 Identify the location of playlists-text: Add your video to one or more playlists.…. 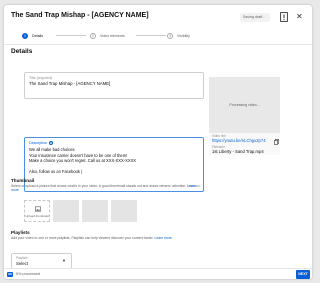
(82, 238).